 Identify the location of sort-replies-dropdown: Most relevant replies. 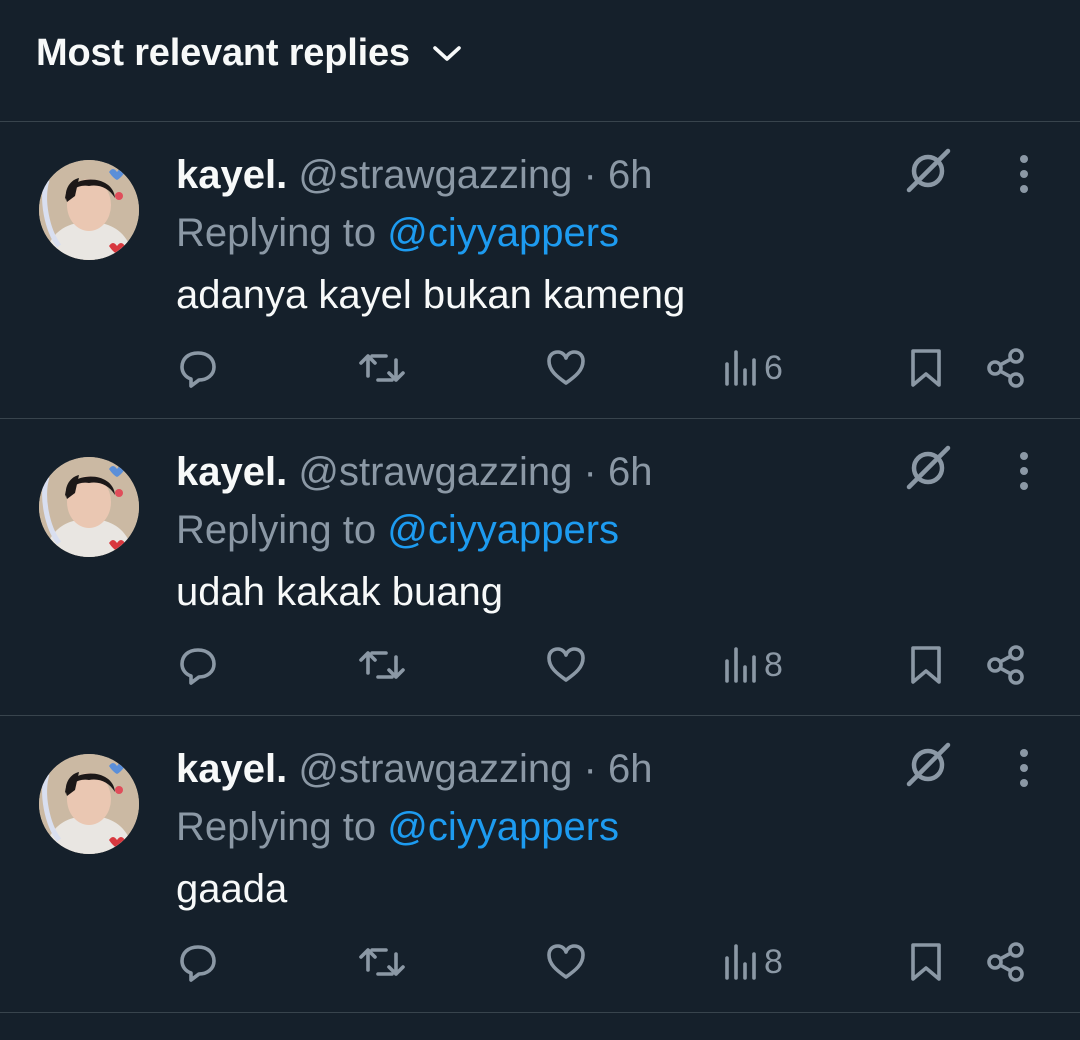
(249, 53).